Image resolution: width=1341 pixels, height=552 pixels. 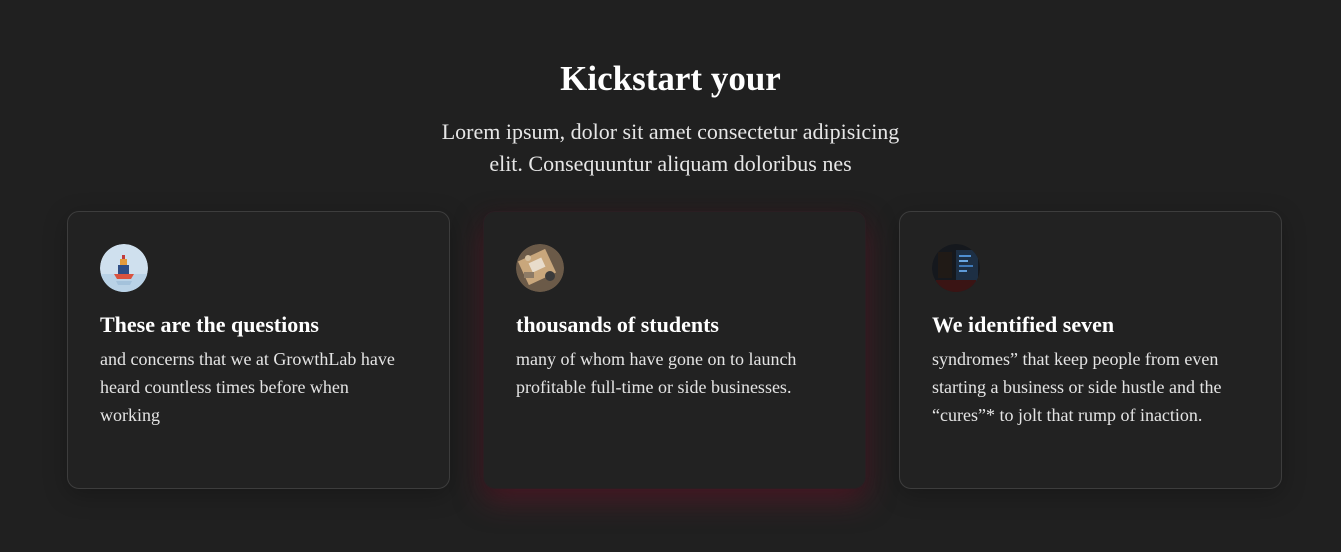 I want to click on code-screen-avatar, so click(x=956, y=268).